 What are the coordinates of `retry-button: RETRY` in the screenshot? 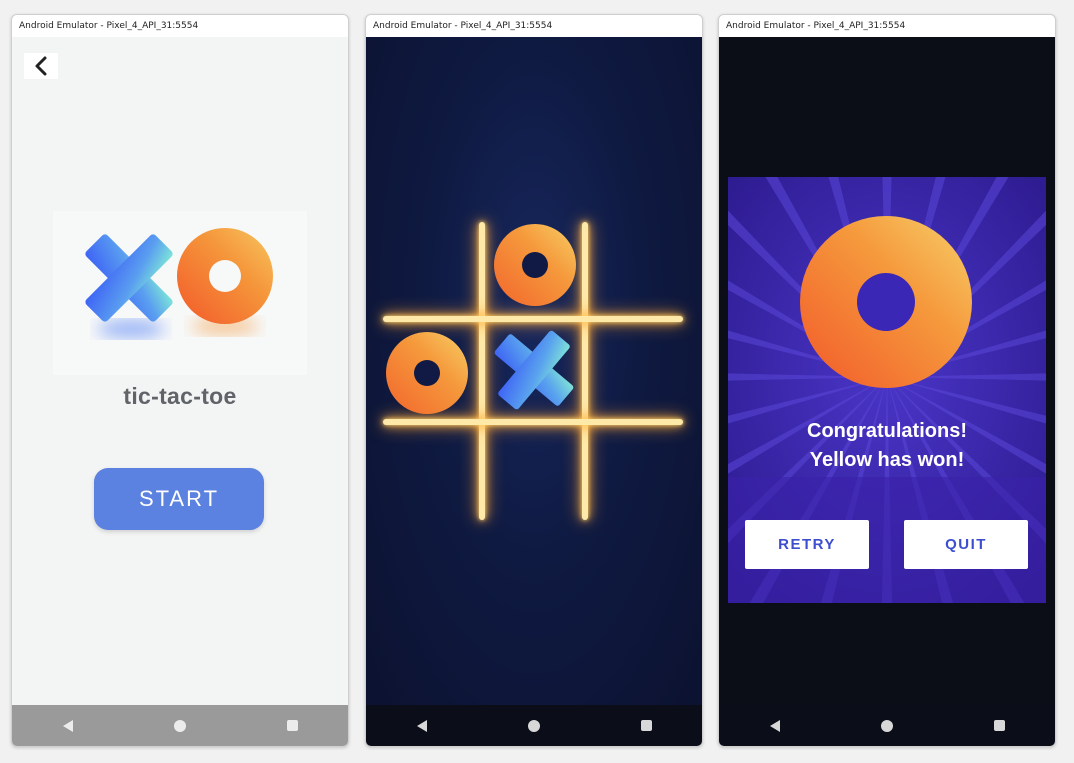 It's located at (807, 544).